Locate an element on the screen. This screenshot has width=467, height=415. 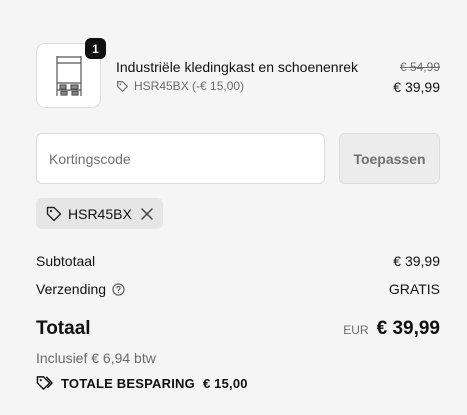
subtotal-value: € 39,99 is located at coordinates (416, 261).